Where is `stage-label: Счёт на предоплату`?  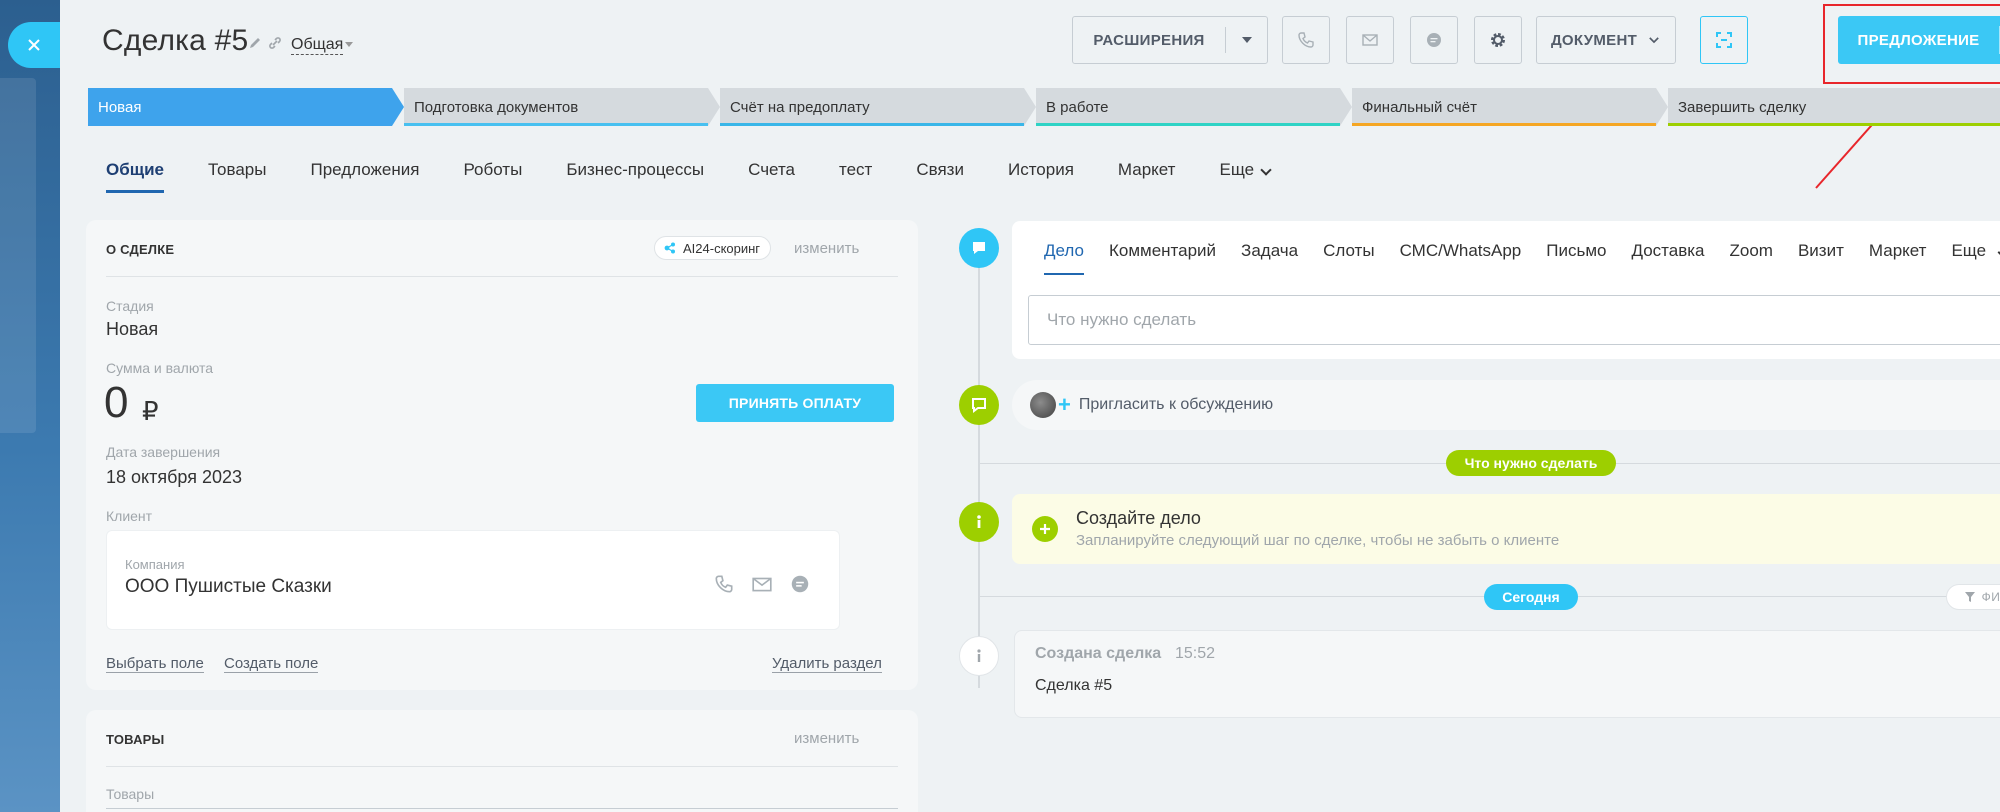 stage-label: Счёт на предоплату is located at coordinates (800, 107).